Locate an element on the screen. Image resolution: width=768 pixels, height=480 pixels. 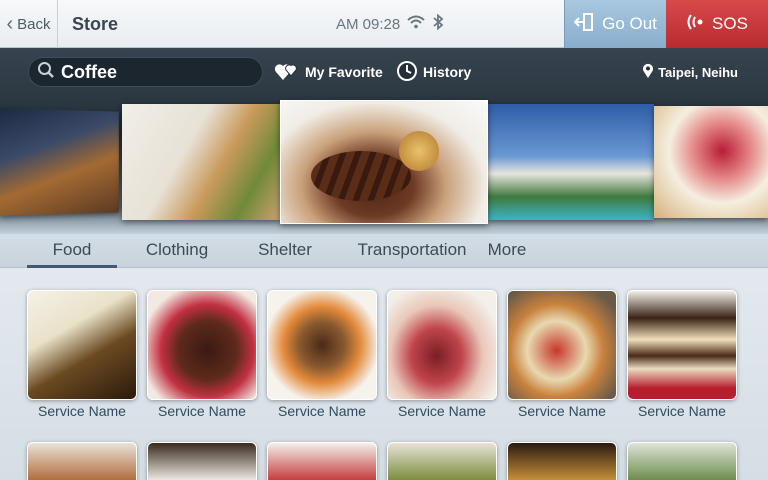
page-title: Store is located at coordinates (95, 24).